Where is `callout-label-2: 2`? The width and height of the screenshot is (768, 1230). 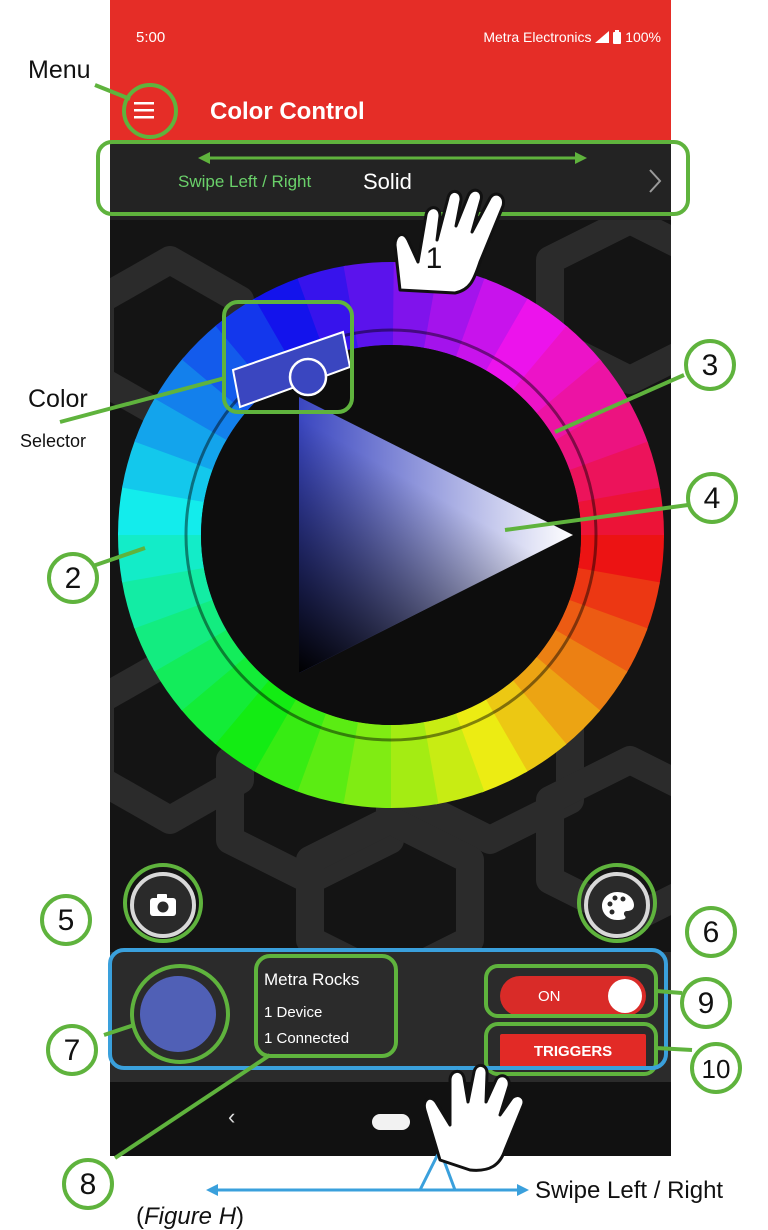 callout-label-2: 2 is located at coordinates (73, 578).